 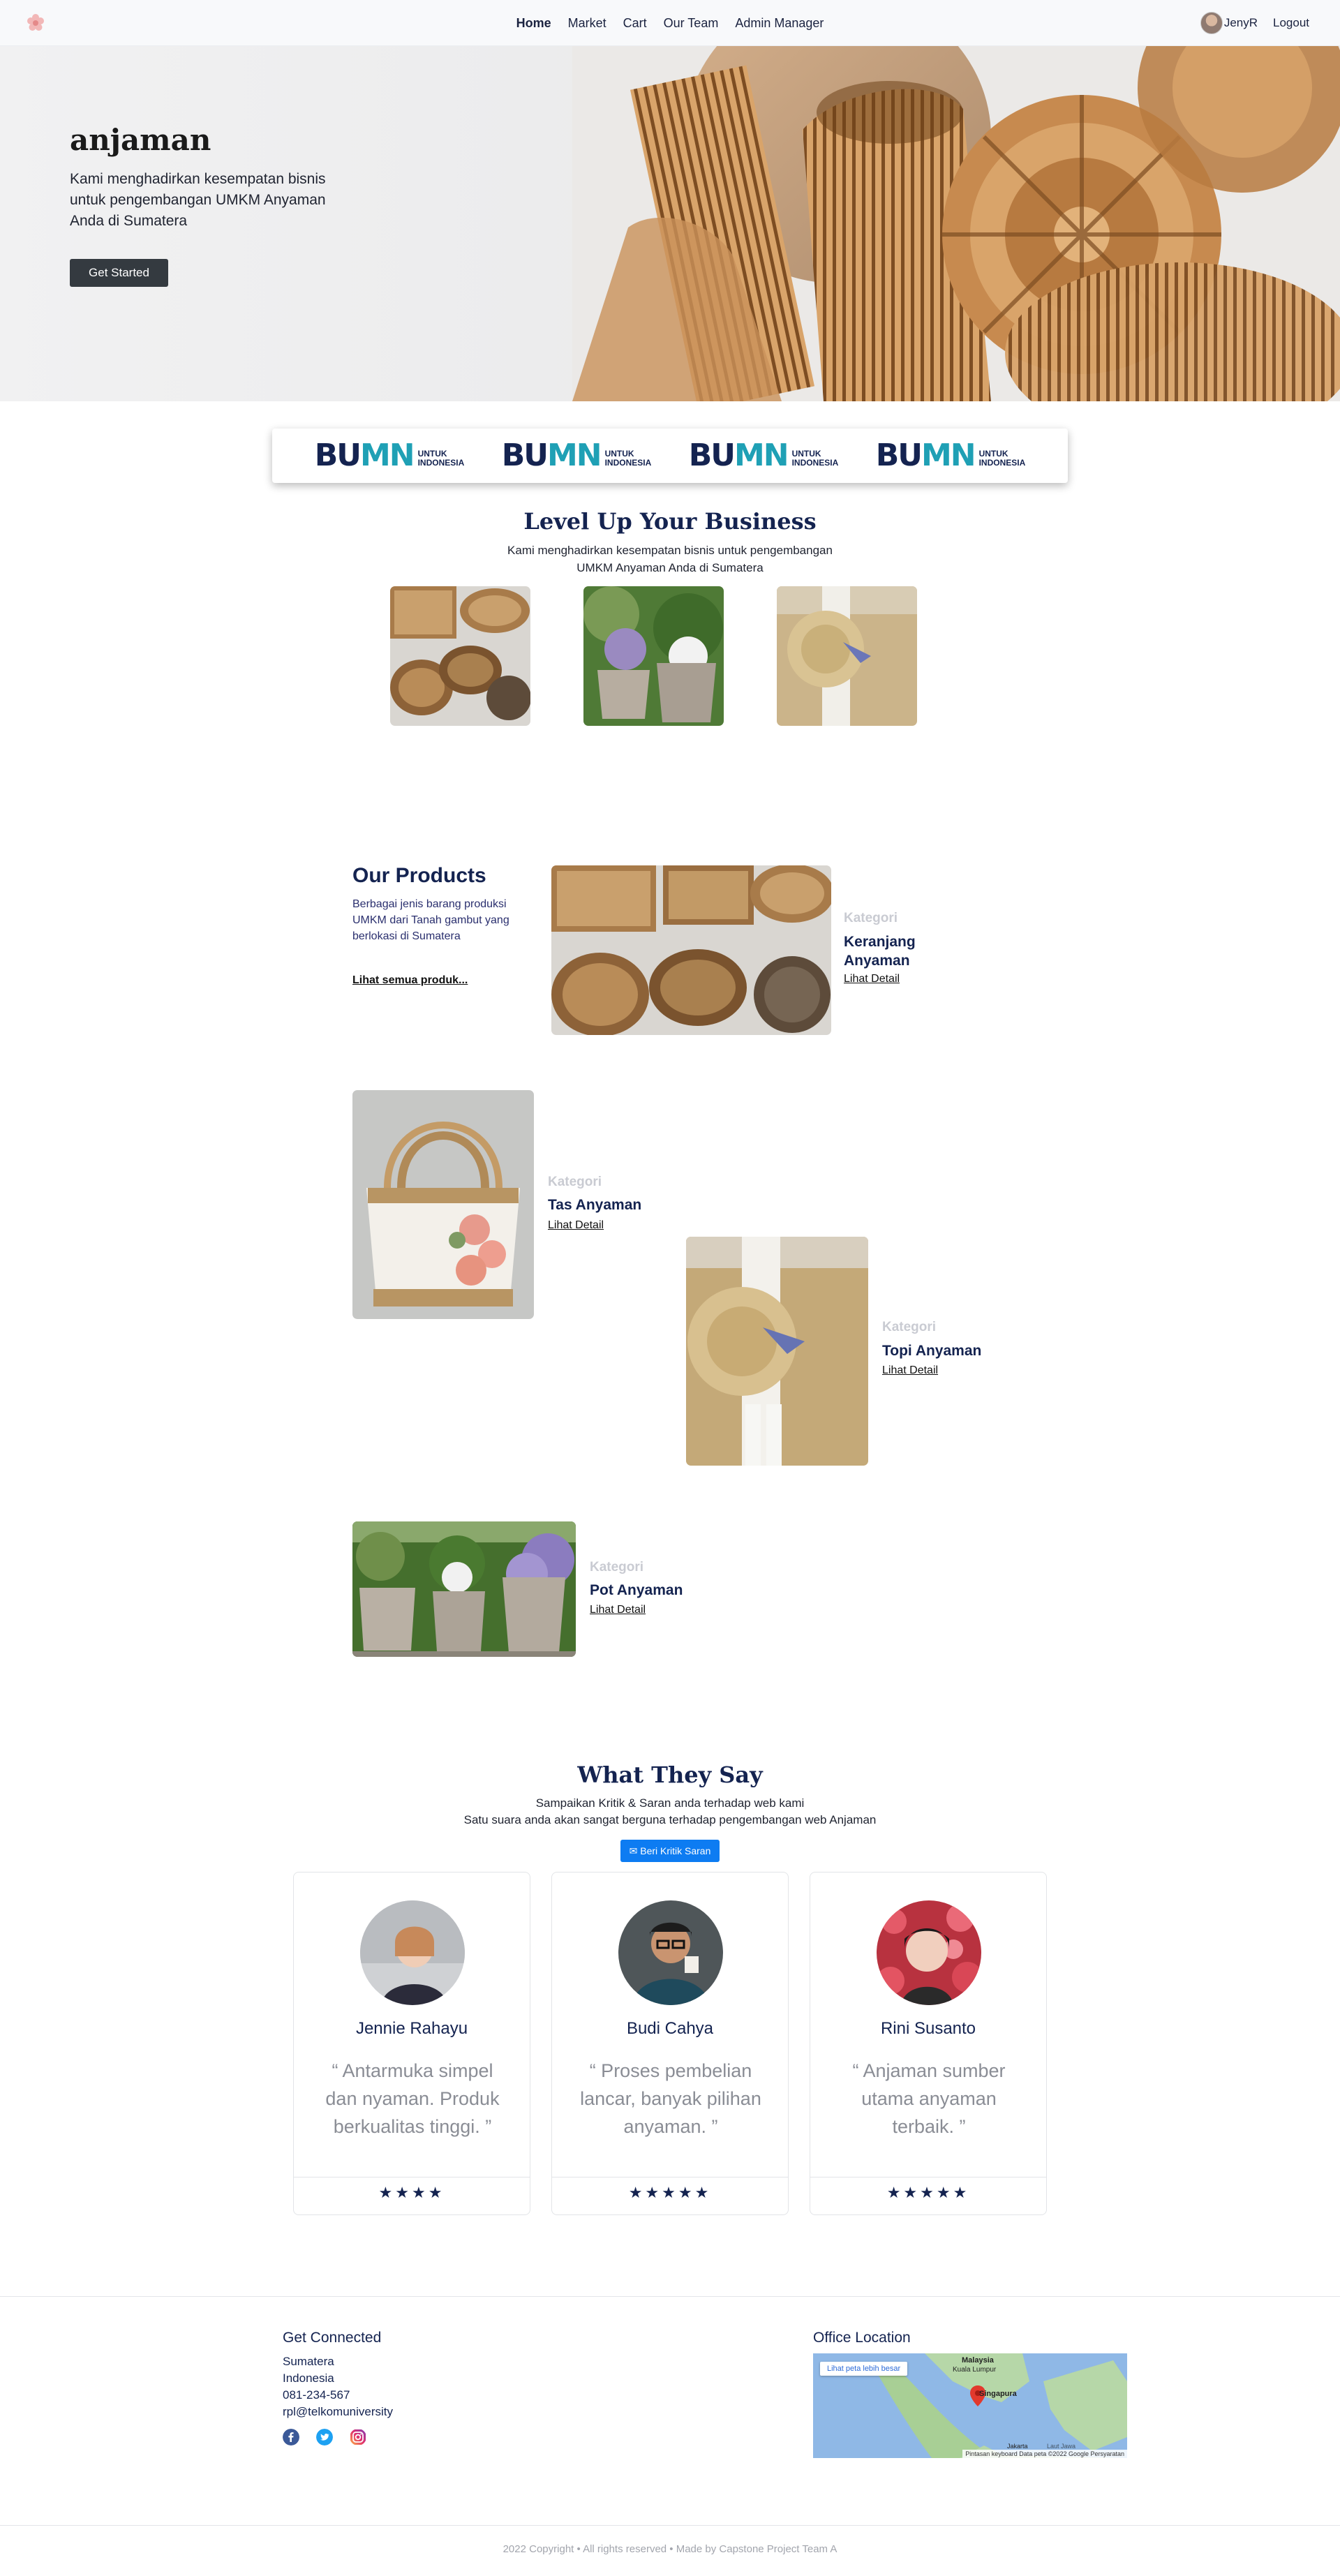 What do you see at coordinates (411, 2192) in the screenshot?
I see `star-rating: ★★★★` at bounding box center [411, 2192].